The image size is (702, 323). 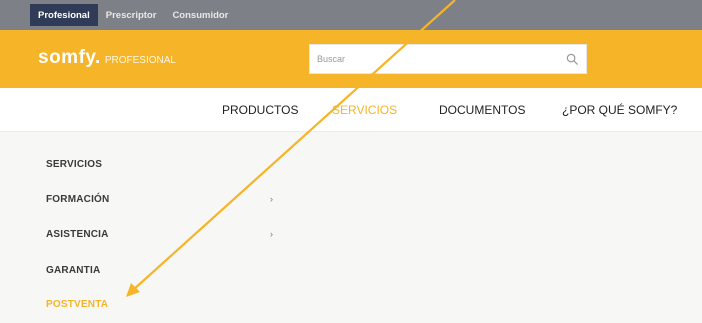 I want to click on menu-item-formacion: FORMACIÓN, so click(x=77, y=199).